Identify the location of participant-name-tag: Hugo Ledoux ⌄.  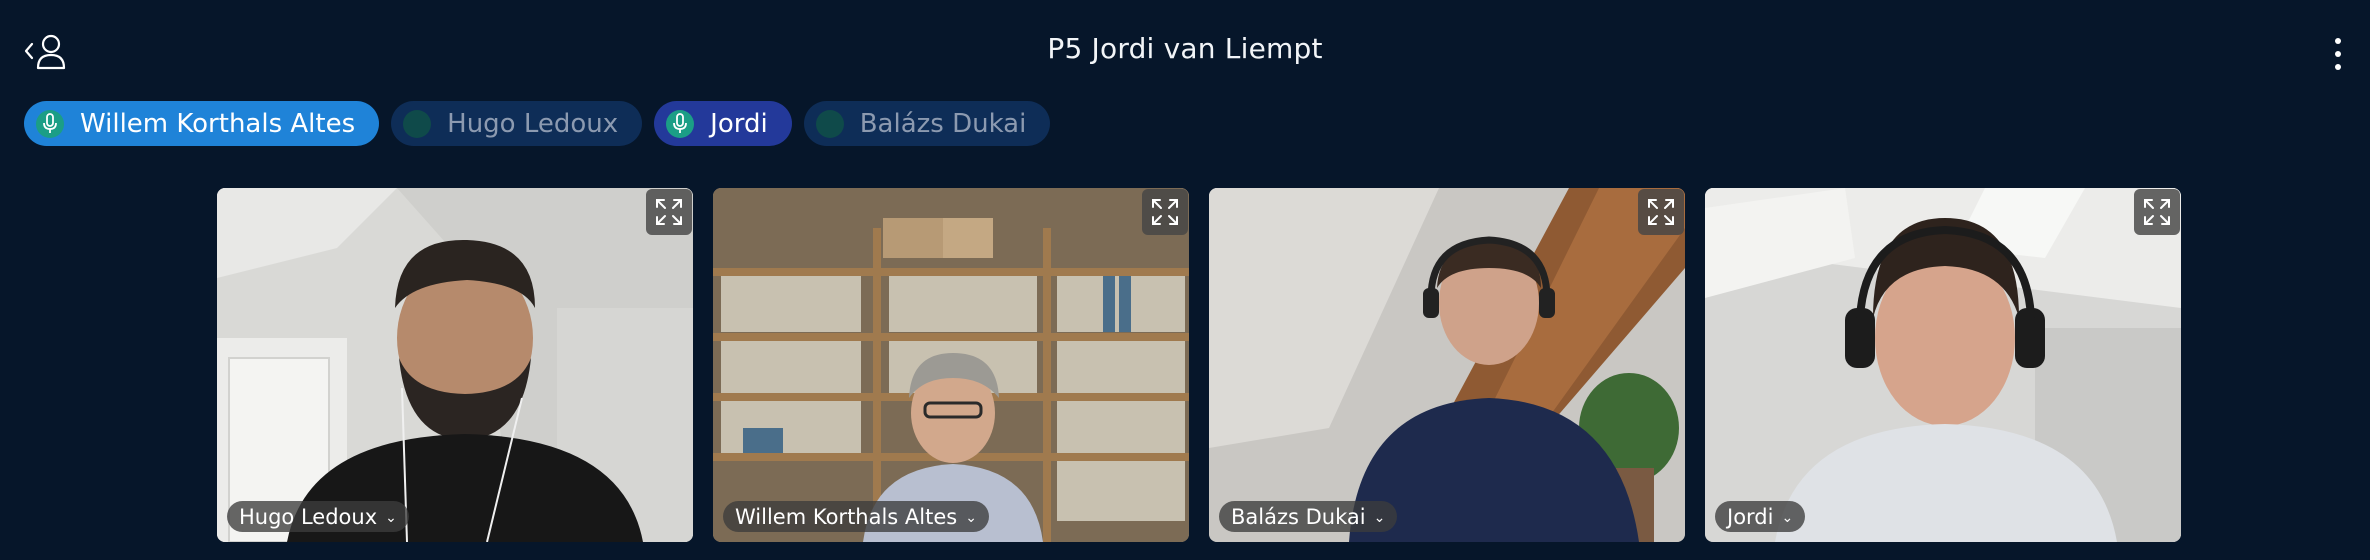
(318, 516).